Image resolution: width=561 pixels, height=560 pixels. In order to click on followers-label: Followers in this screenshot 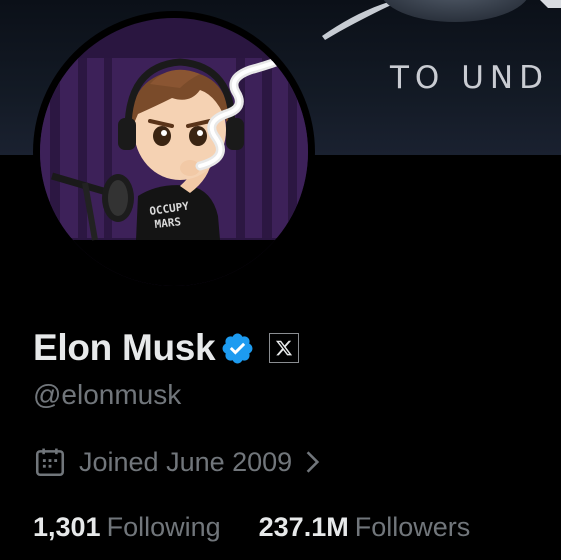, I will do `click(412, 527)`.